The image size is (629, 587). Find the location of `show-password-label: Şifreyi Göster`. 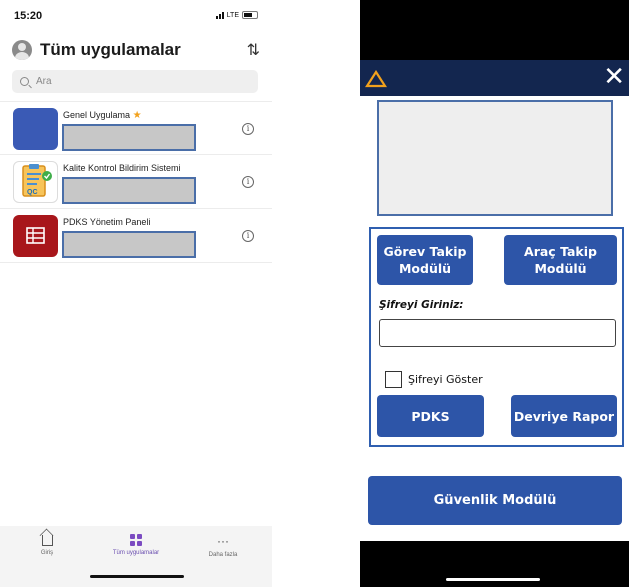

show-password-label: Şifreyi Göster is located at coordinates (445, 379).